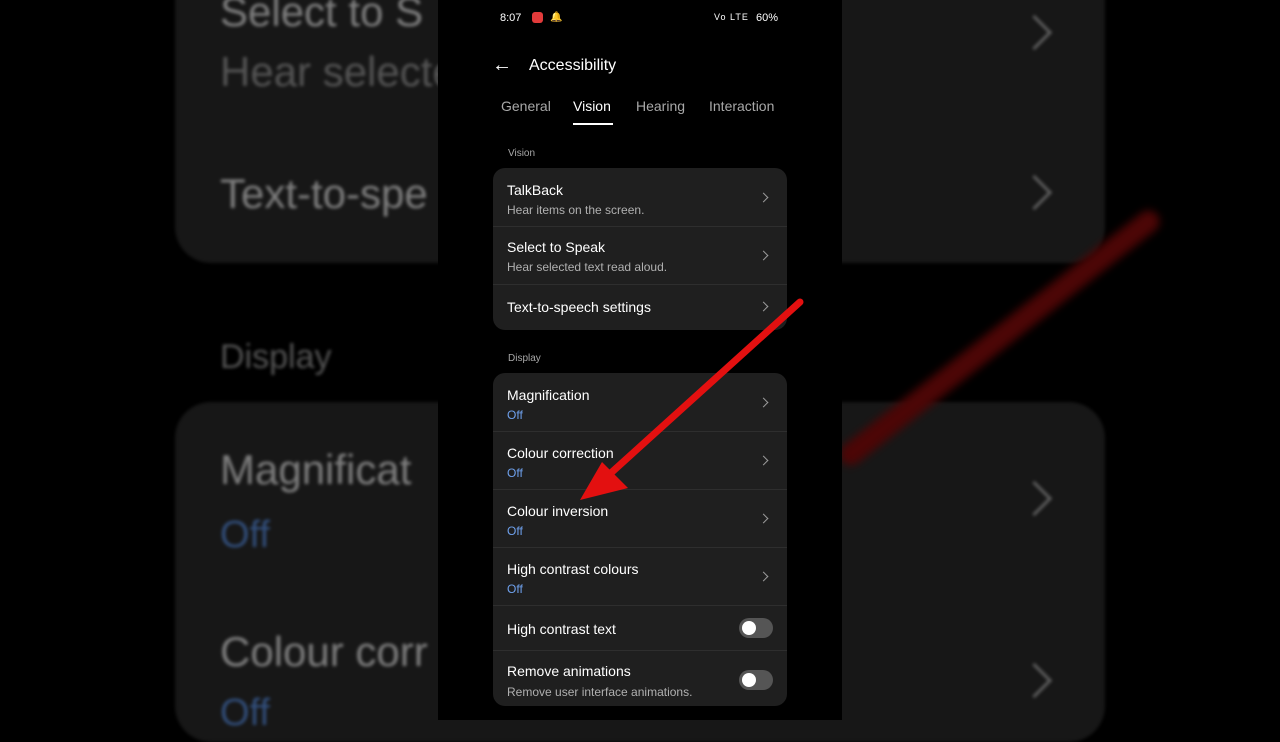  Describe the element at coordinates (587, 267) in the screenshot. I see `item-subtitle: Hear selected text read aloud.` at that location.